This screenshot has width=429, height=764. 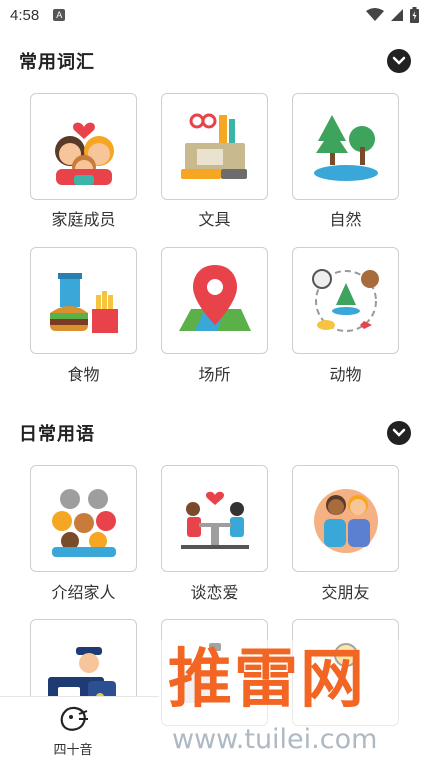 I want to click on wifi-icon, so click(x=375, y=14).